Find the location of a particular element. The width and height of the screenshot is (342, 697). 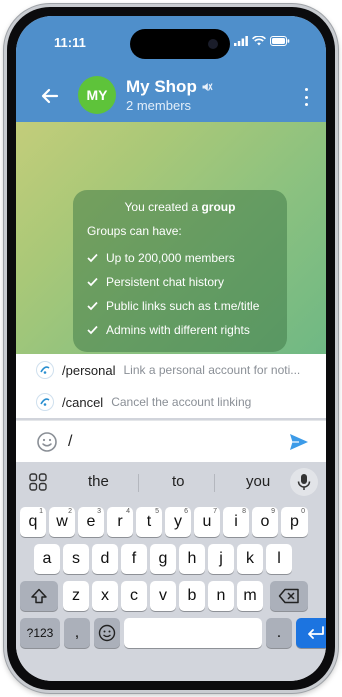

battery-icon is located at coordinates (280, 41).